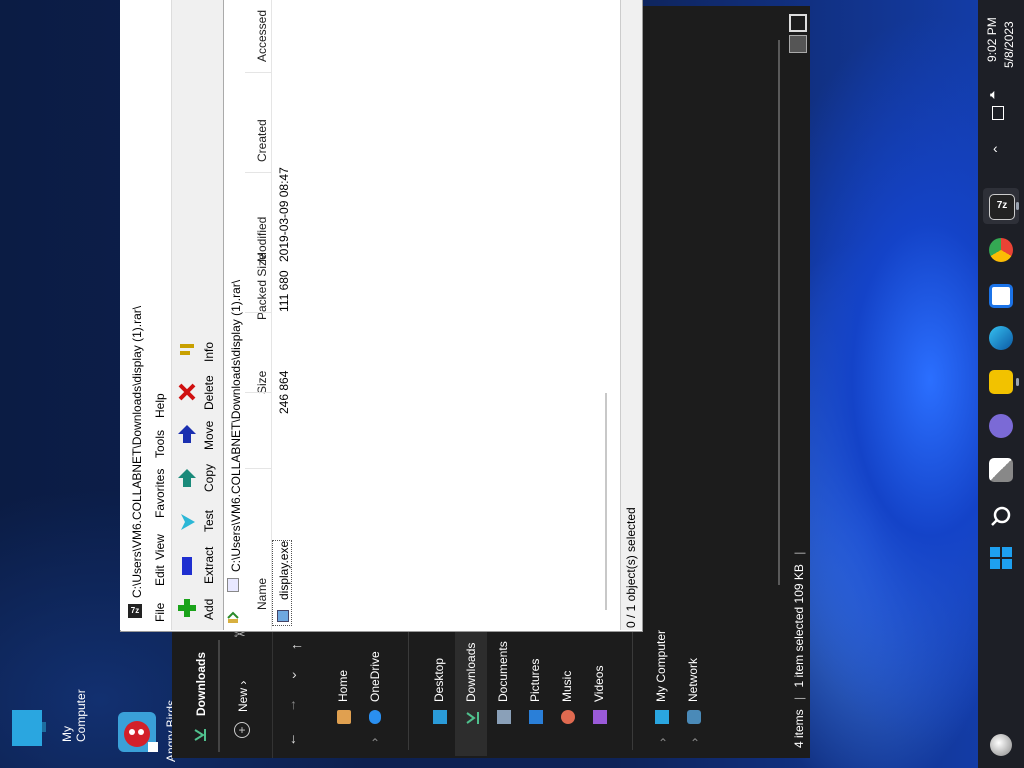  What do you see at coordinates (661, 666) in the screenshot?
I see `nav-my-computer: My Computer` at bounding box center [661, 666].